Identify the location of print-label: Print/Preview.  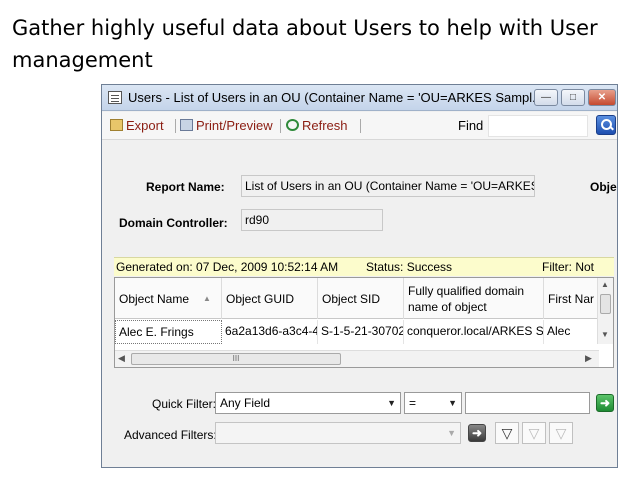
(234, 125).